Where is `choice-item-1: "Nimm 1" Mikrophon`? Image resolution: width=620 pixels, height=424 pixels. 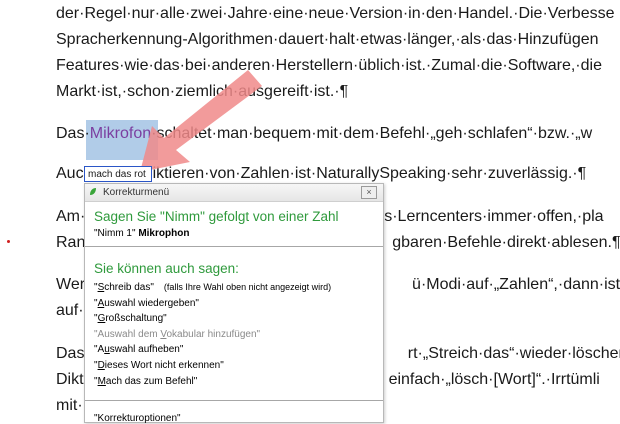 choice-item-1: "Nimm 1" Mikrophon is located at coordinates (216, 234).